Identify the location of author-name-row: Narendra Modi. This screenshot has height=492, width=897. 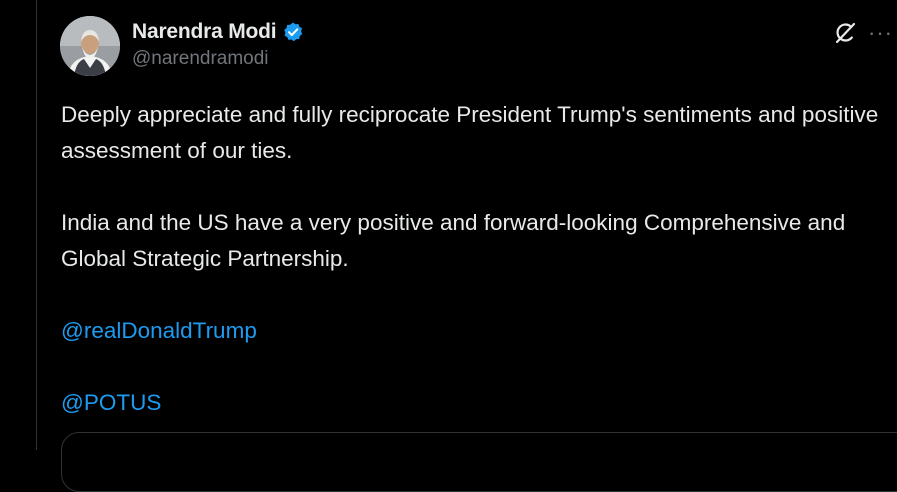
(218, 32).